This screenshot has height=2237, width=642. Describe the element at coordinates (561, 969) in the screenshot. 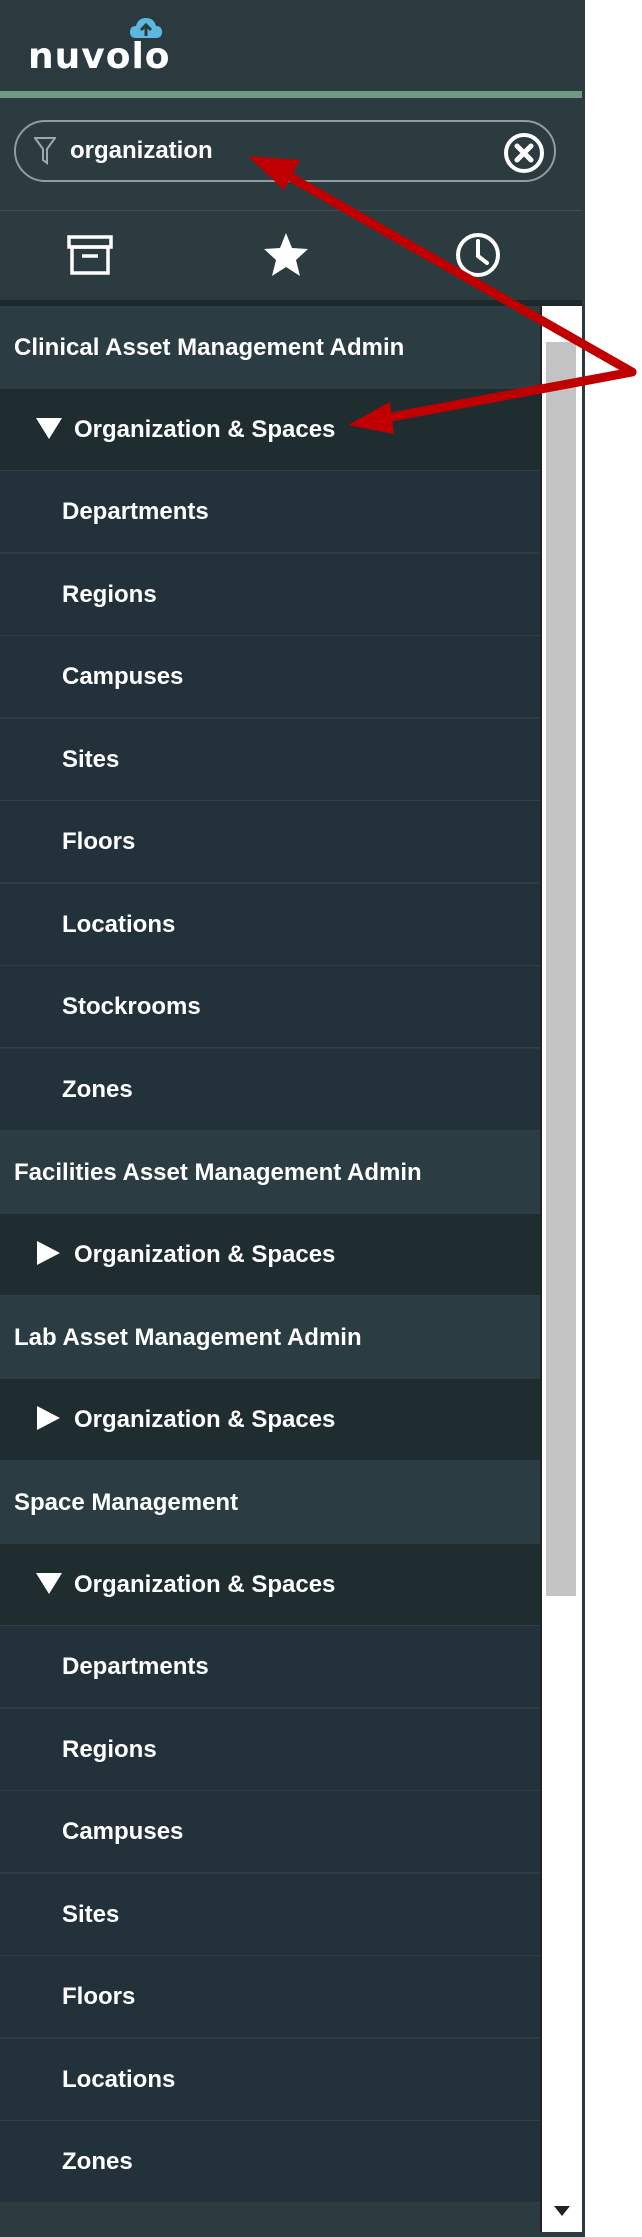

I see `scrollbar-thumb` at that location.